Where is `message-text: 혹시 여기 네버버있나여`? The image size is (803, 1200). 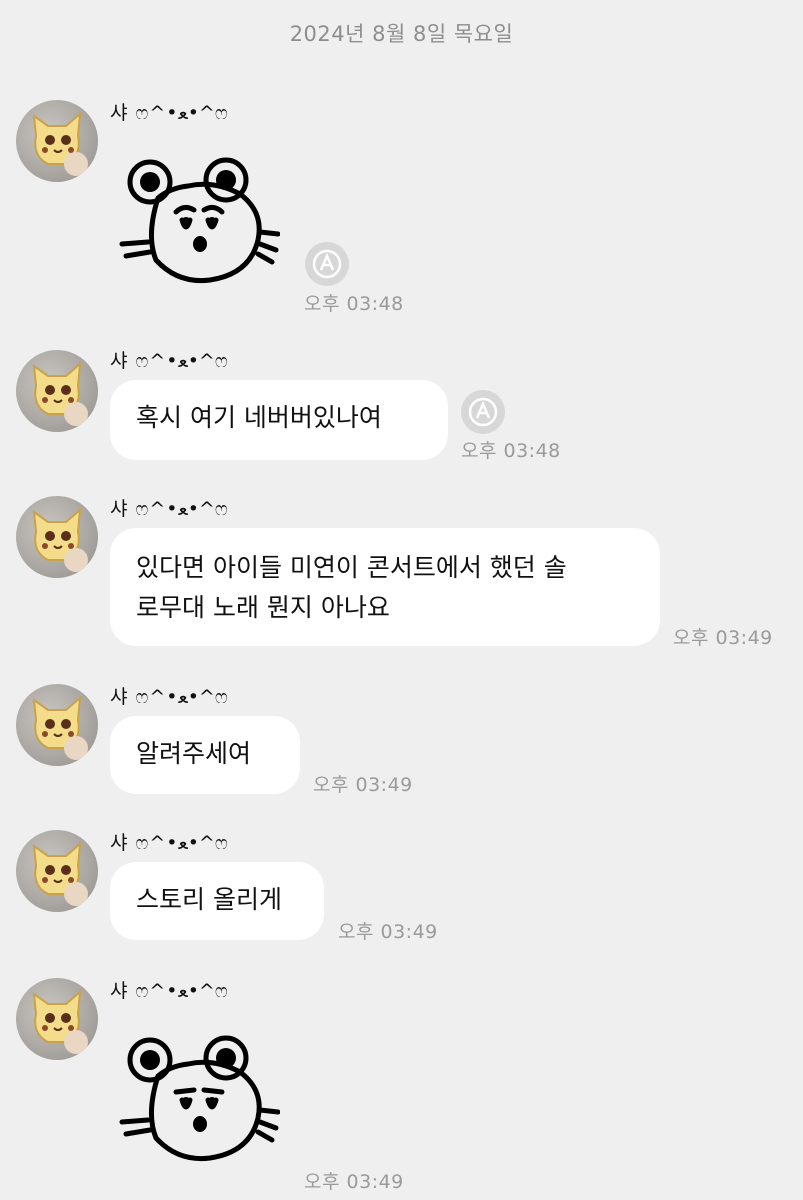 message-text: 혹시 여기 네버버있나여 is located at coordinates (259, 417).